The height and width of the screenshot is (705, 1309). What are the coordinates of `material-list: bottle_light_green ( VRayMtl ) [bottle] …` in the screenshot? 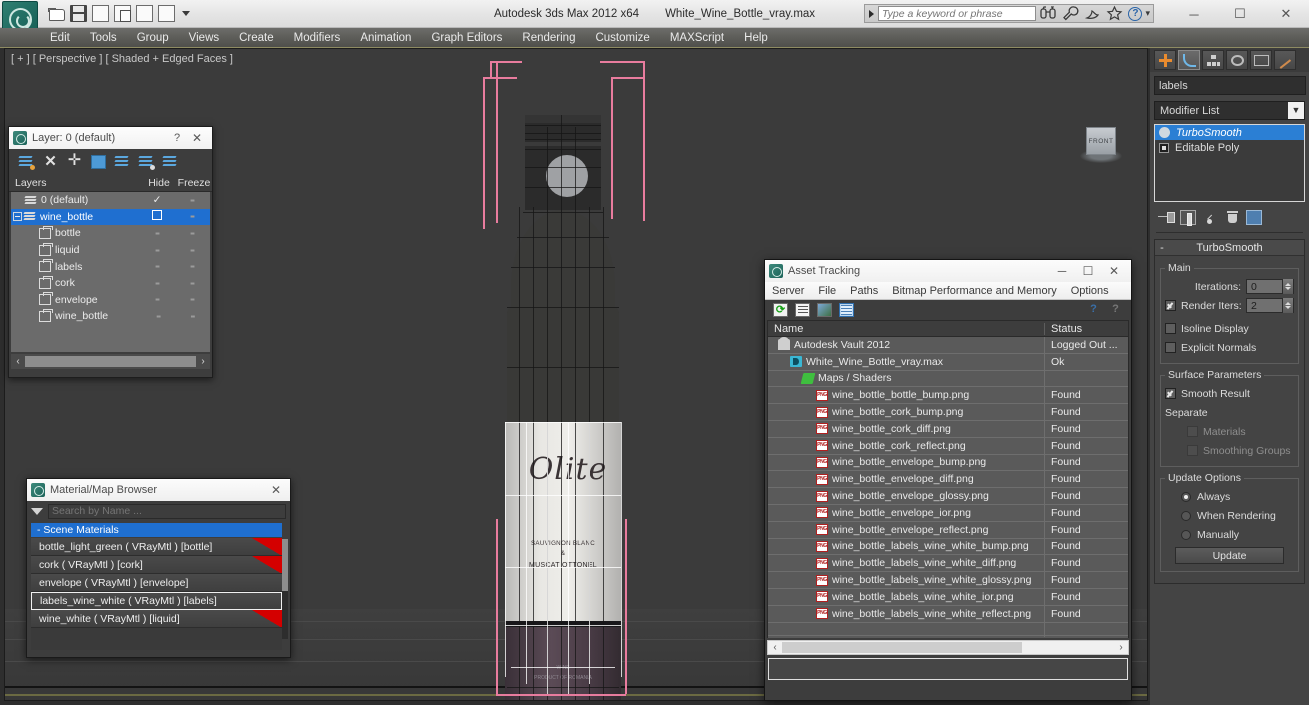 It's located at (156, 594).